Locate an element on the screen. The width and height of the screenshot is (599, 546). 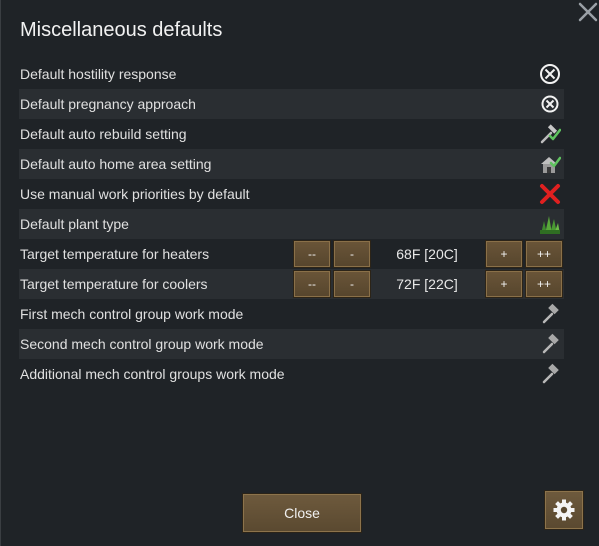
setting-label: Default pregnancy approach is located at coordinates (108, 104).